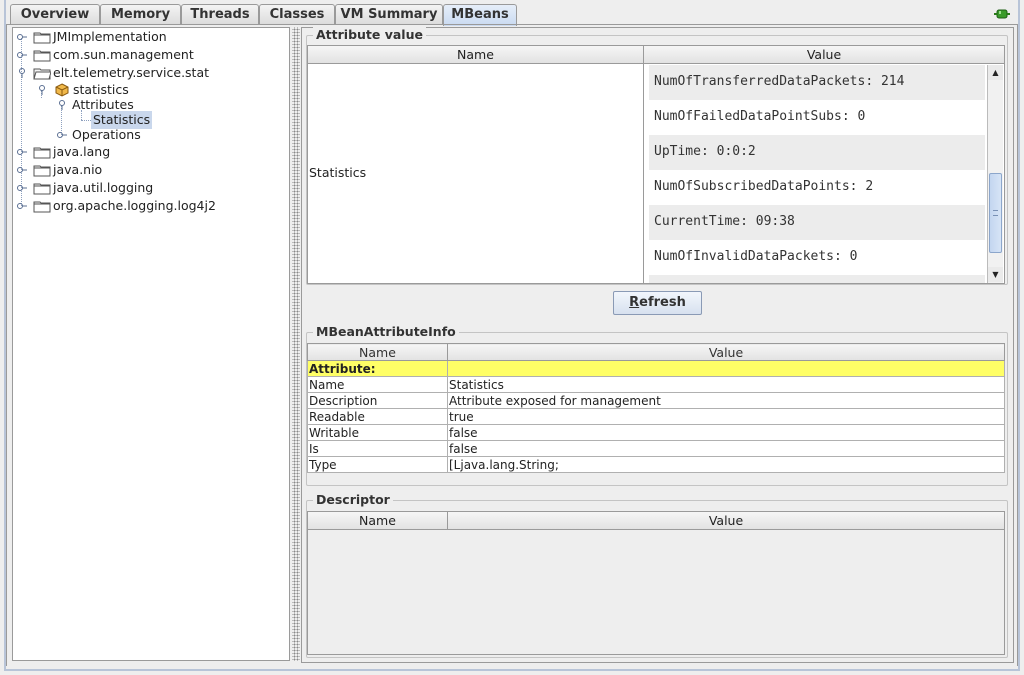 The image size is (1024, 675). I want to click on tree-node-java-nio: java.nio, so click(151, 170).